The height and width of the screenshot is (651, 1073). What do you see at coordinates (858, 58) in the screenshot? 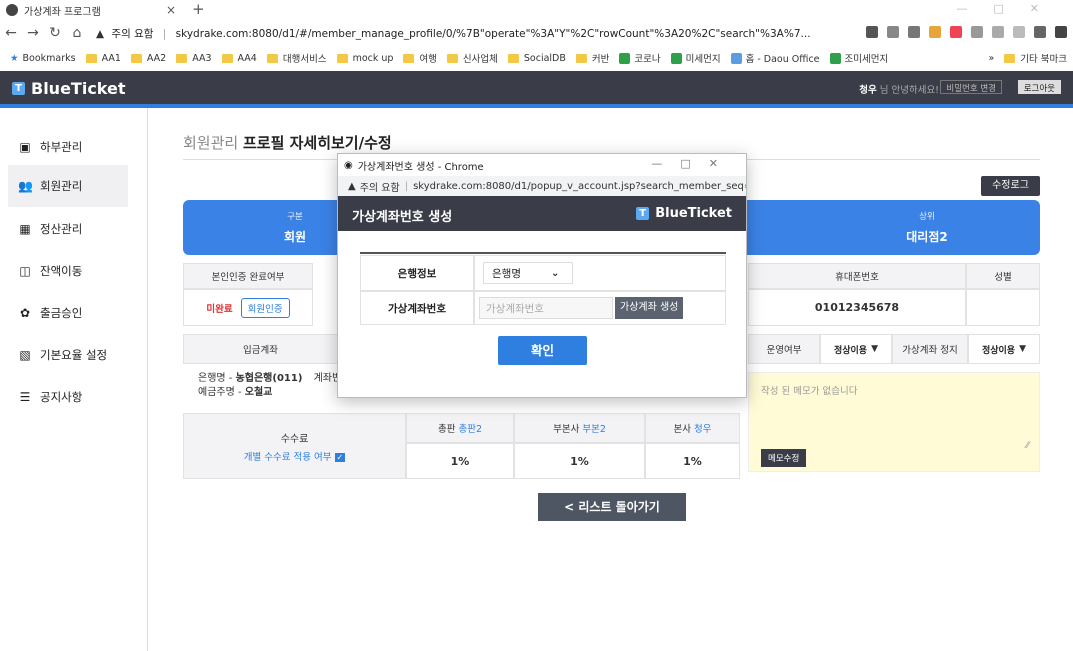
I see `bookmark-item: 조미세먼지` at bounding box center [858, 58].